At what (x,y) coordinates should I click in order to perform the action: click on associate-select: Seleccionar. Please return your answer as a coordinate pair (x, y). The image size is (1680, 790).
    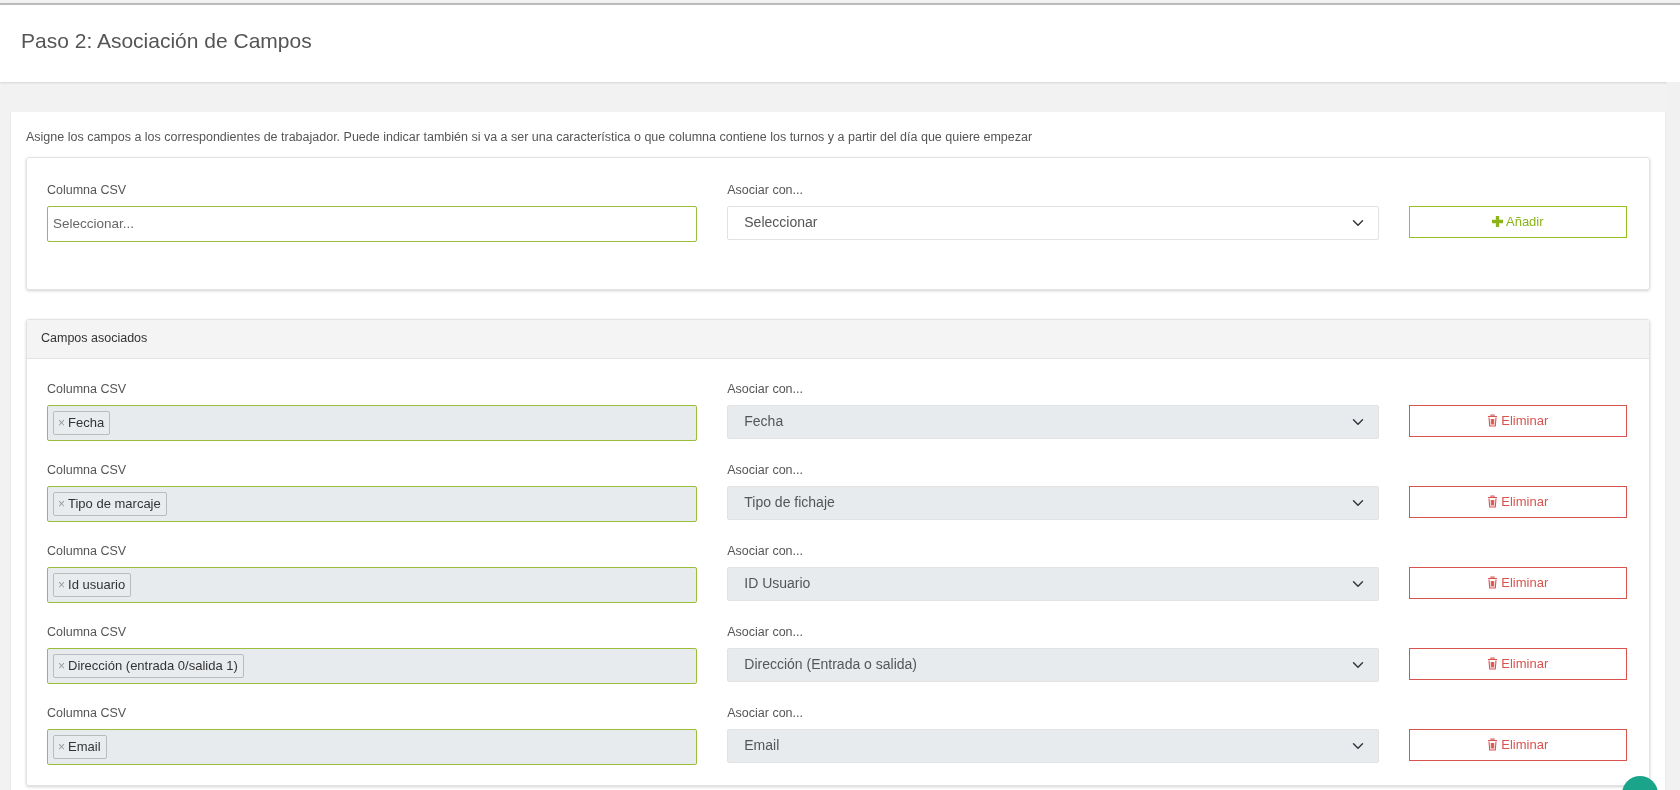
    Looking at the image, I should click on (1053, 222).